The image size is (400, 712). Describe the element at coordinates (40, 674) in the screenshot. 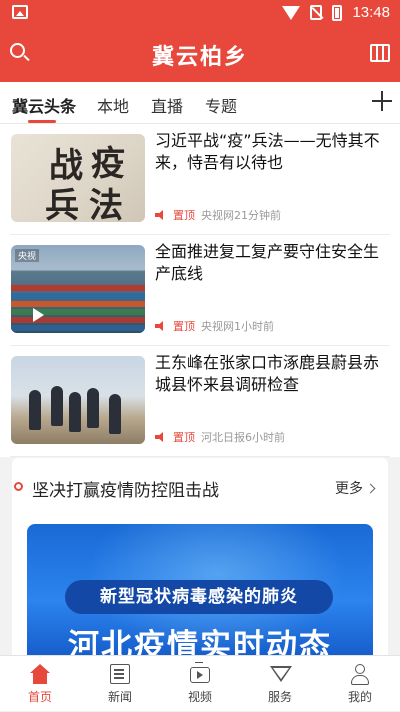

I see `home-icon` at that location.